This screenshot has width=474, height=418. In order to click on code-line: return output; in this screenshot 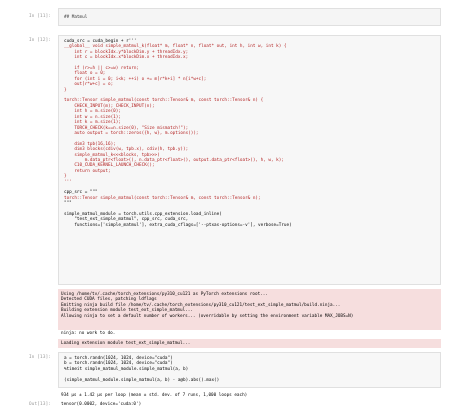, I will do `click(92, 171)`.